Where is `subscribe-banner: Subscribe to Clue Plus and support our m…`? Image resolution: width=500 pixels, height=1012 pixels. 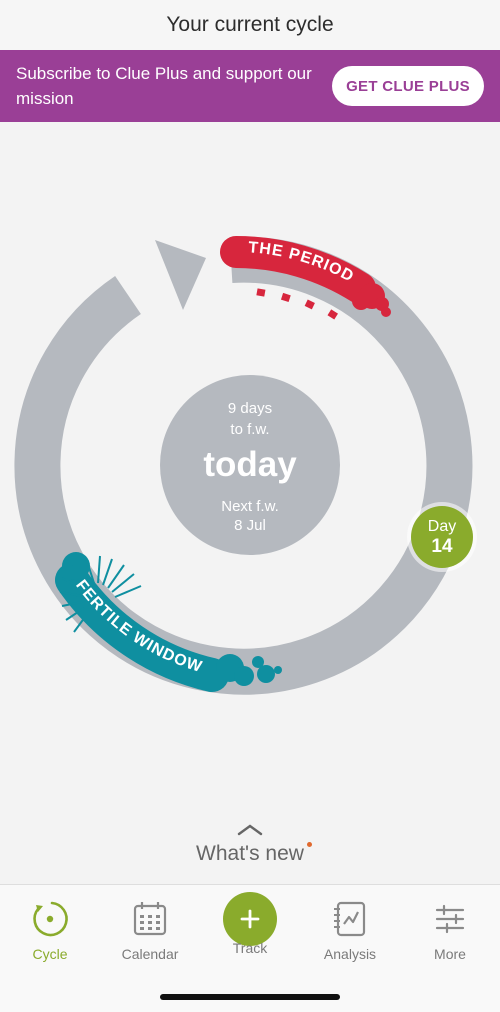
subscribe-banner: Subscribe to Clue Plus and support our m… is located at coordinates (250, 86).